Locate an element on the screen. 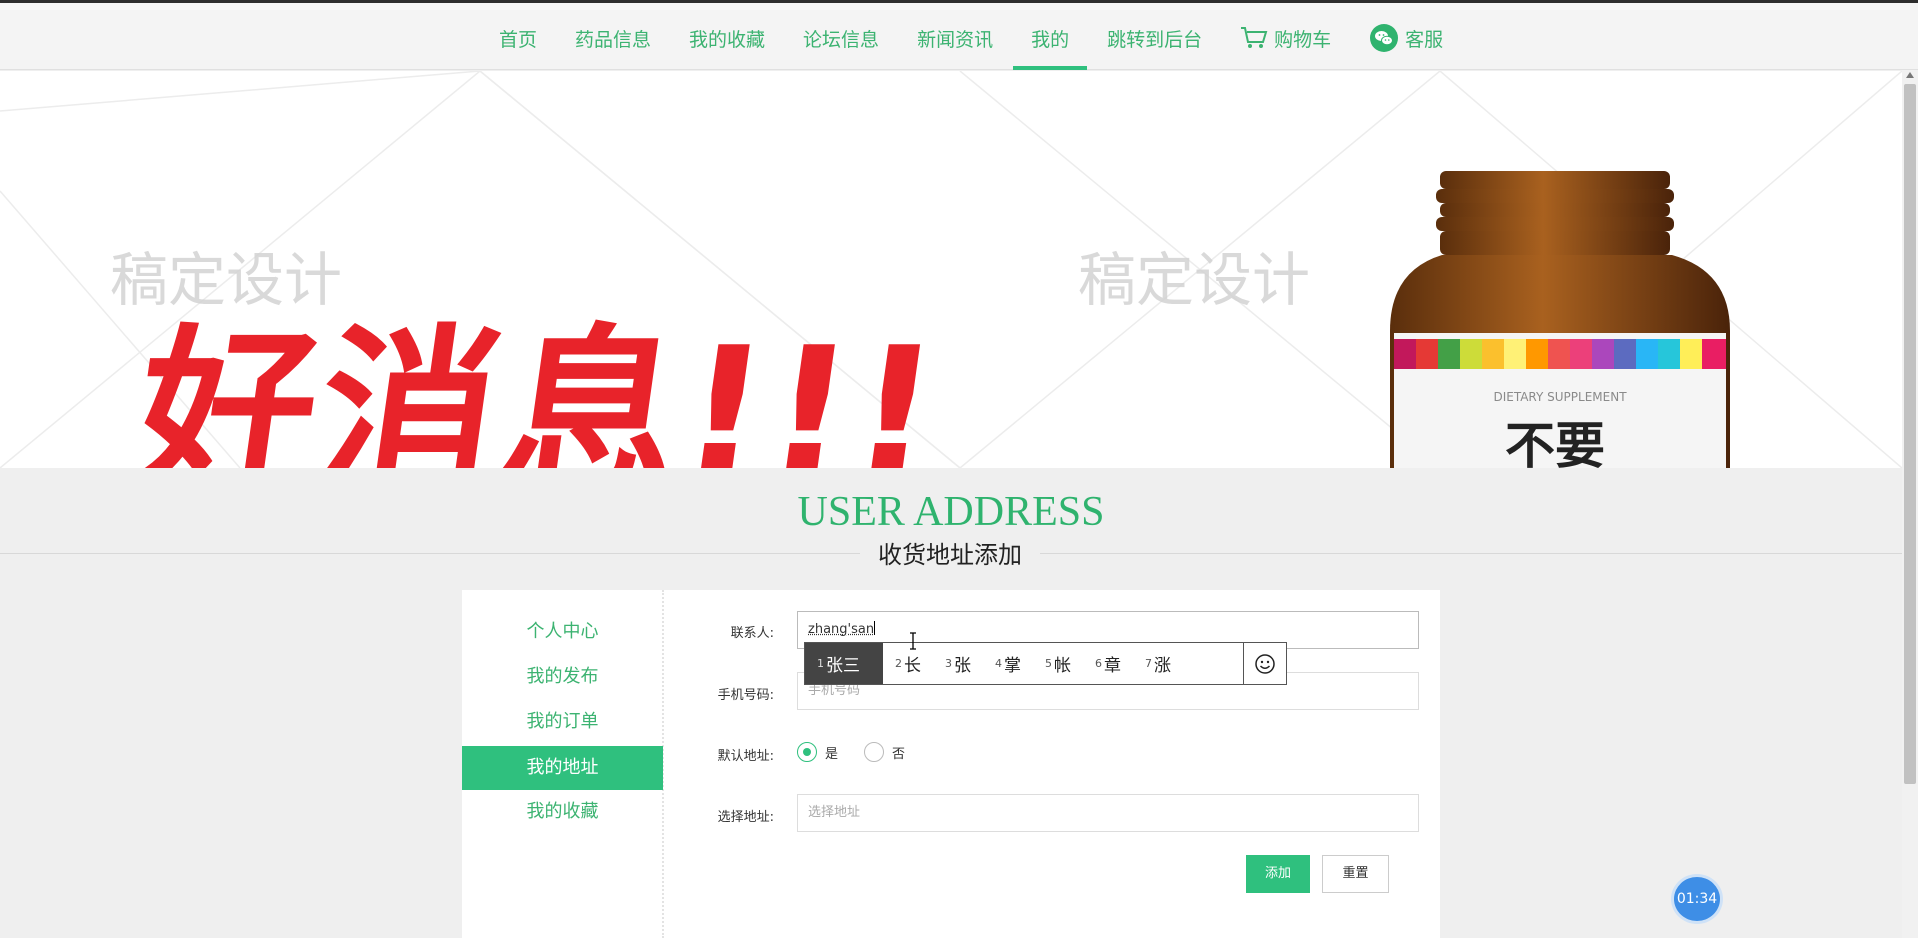  smiley-icon is located at coordinates (1265, 663).